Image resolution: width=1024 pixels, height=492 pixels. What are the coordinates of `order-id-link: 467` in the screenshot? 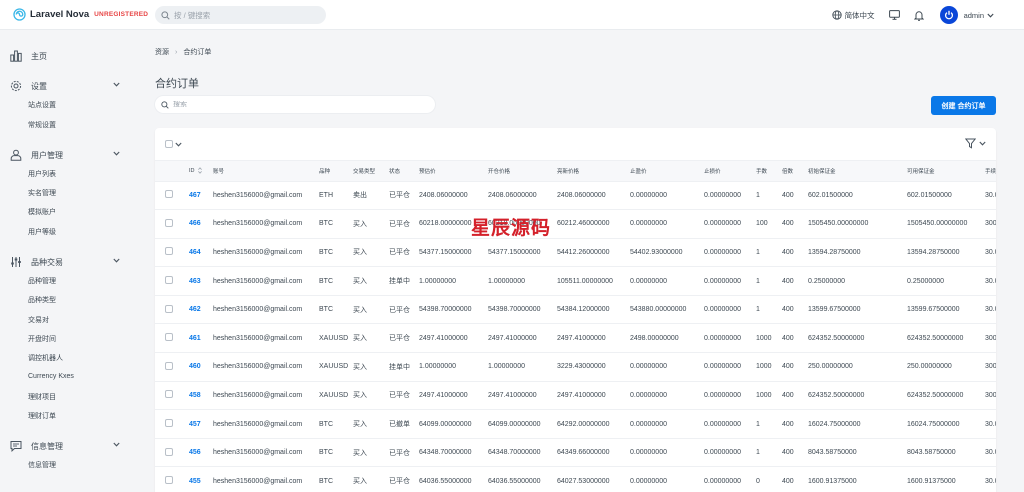 It's located at (197, 195).